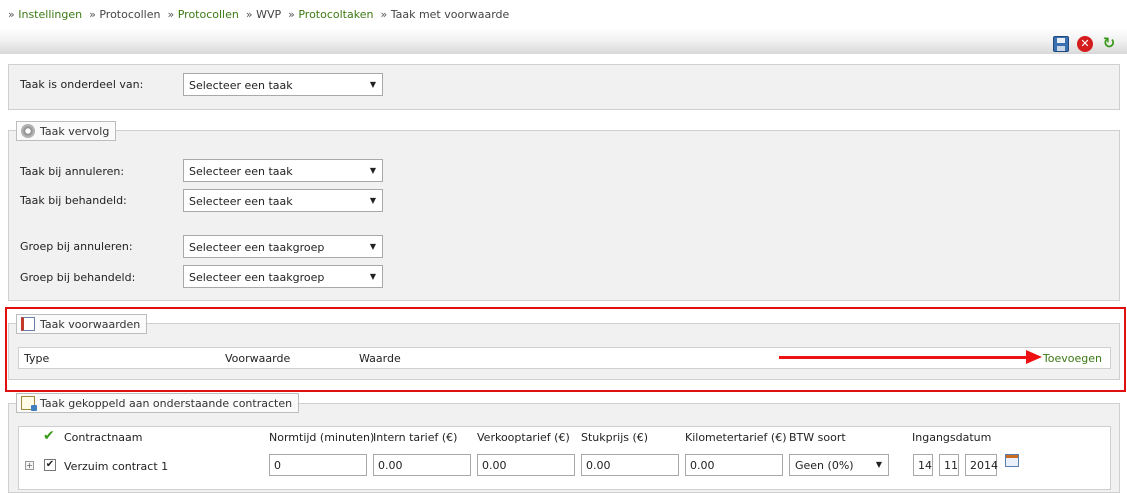 The width and height of the screenshot is (1127, 493). What do you see at coordinates (923, 465) in the screenshot?
I see `date-day-input: 14` at bounding box center [923, 465].